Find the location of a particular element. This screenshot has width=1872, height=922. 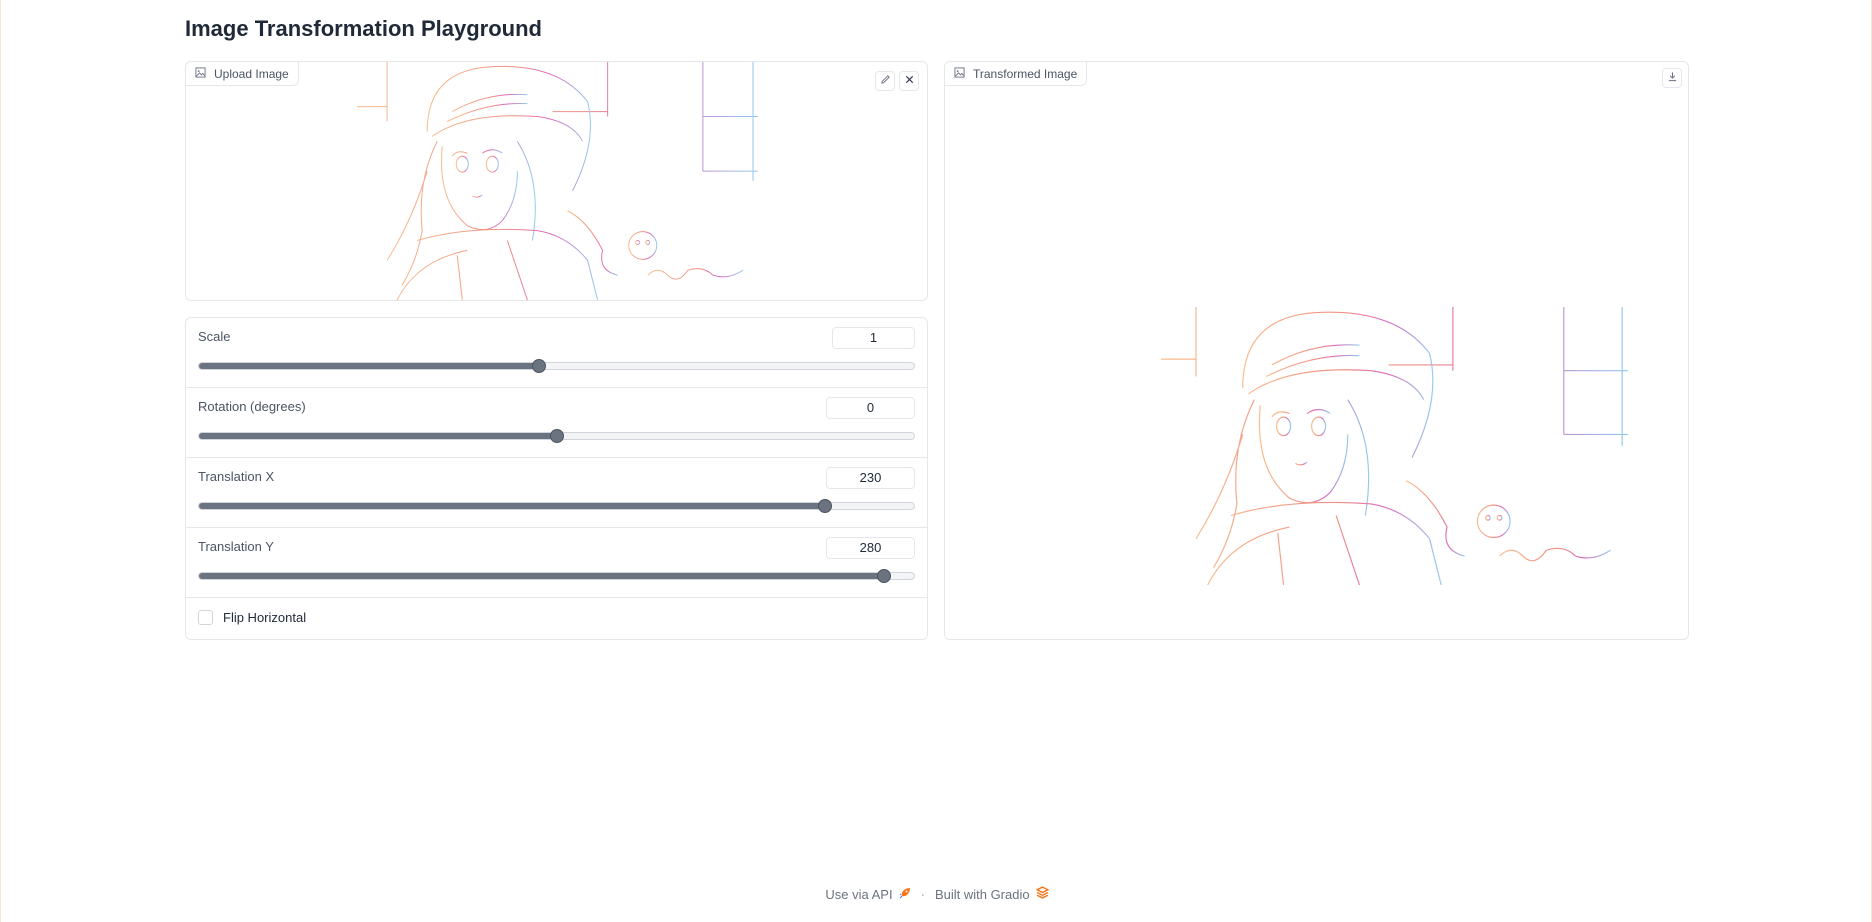

scale-input: 1 is located at coordinates (873, 338).